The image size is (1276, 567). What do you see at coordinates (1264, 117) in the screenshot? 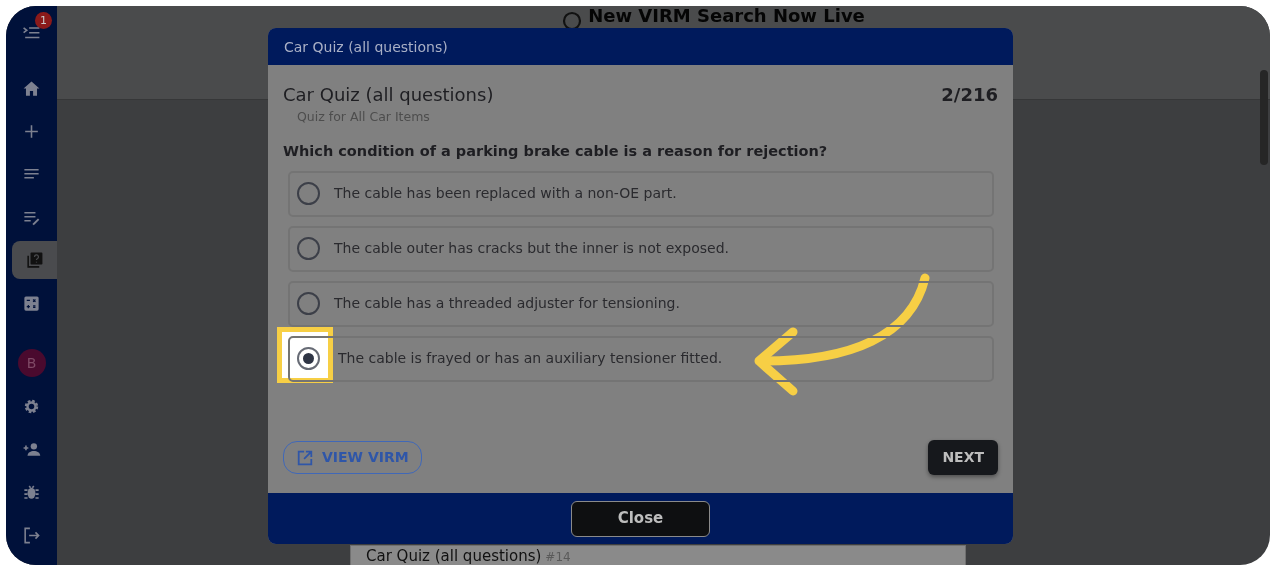
I see `scrollbar-thumb` at bounding box center [1264, 117].